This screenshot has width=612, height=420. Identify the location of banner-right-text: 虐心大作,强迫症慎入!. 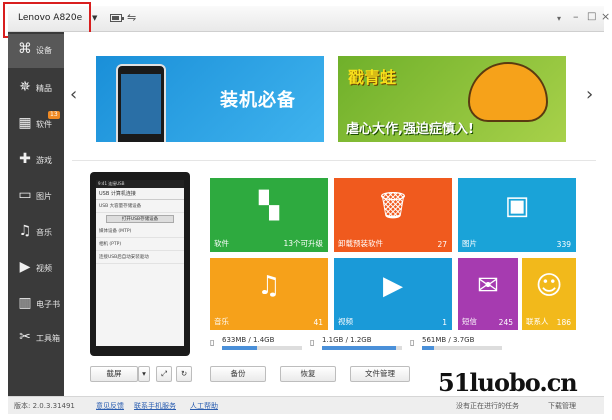
(410, 129).